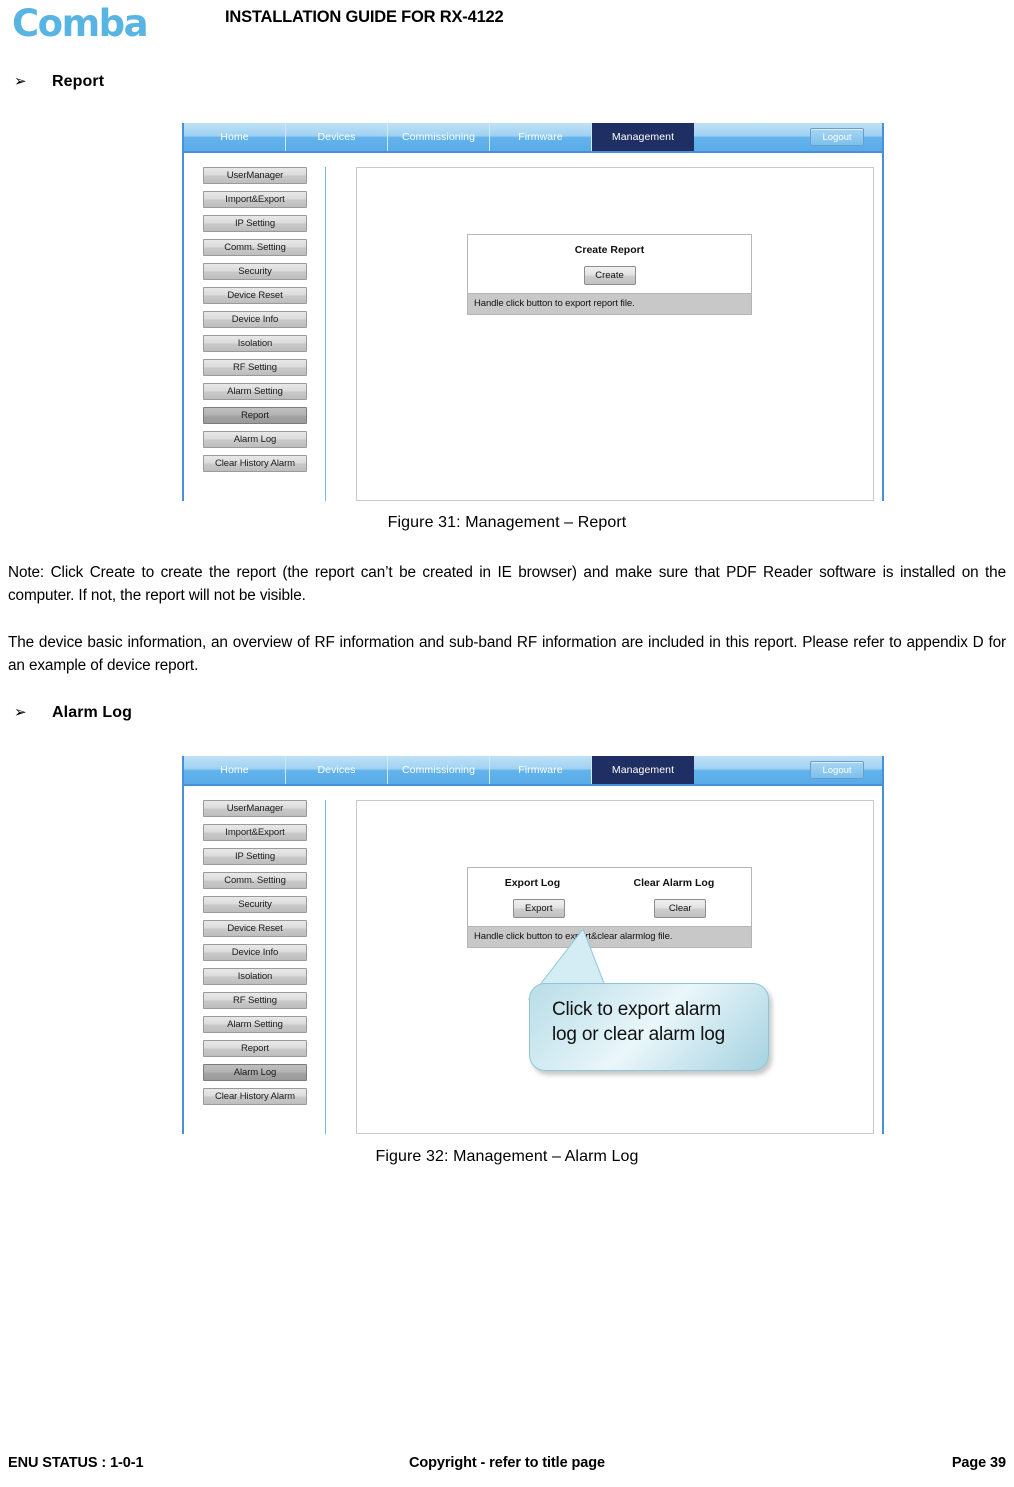 The height and width of the screenshot is (1487, 1014). Describe the element at coordinates (507, 25) in the screenshot. I see `page-header: Comba INSTALLATION GUIDE FOR RX-4122` at that location.